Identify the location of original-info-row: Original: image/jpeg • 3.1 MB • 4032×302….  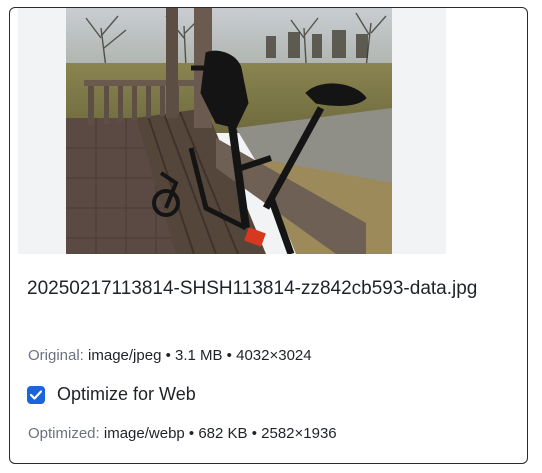
(170, 356).